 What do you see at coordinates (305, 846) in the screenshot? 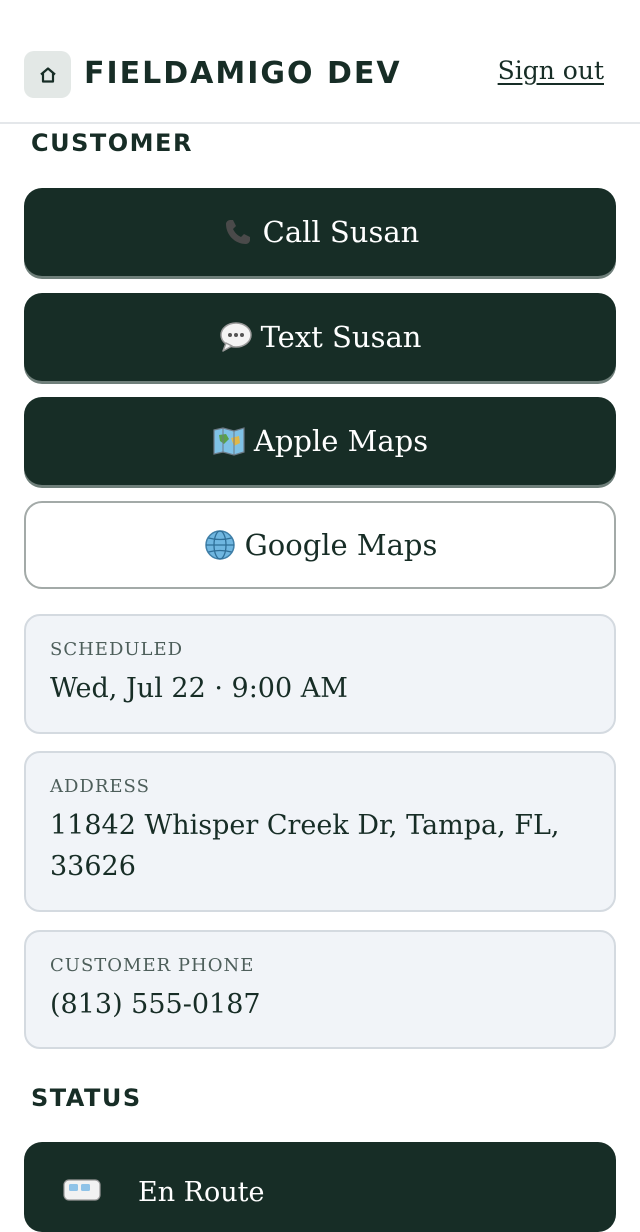
I see `address-value: 11842 Whisper Creek Dr, Tampa, FL, 33626` at bounding box center [305, 846].